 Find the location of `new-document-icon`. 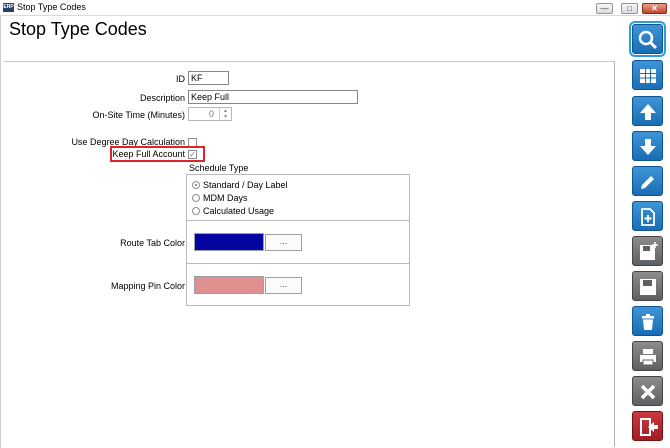

new-document-icon is located at coordinates (648, 217).